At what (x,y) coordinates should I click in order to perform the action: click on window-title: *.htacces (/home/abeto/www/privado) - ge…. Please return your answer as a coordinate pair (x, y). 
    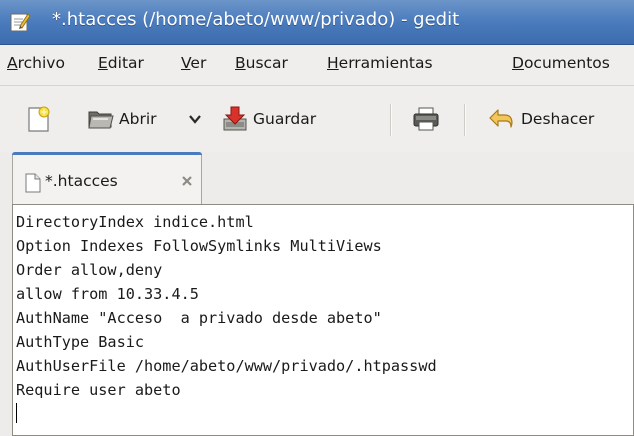
    Looking at the image, I should click on (256, 19).